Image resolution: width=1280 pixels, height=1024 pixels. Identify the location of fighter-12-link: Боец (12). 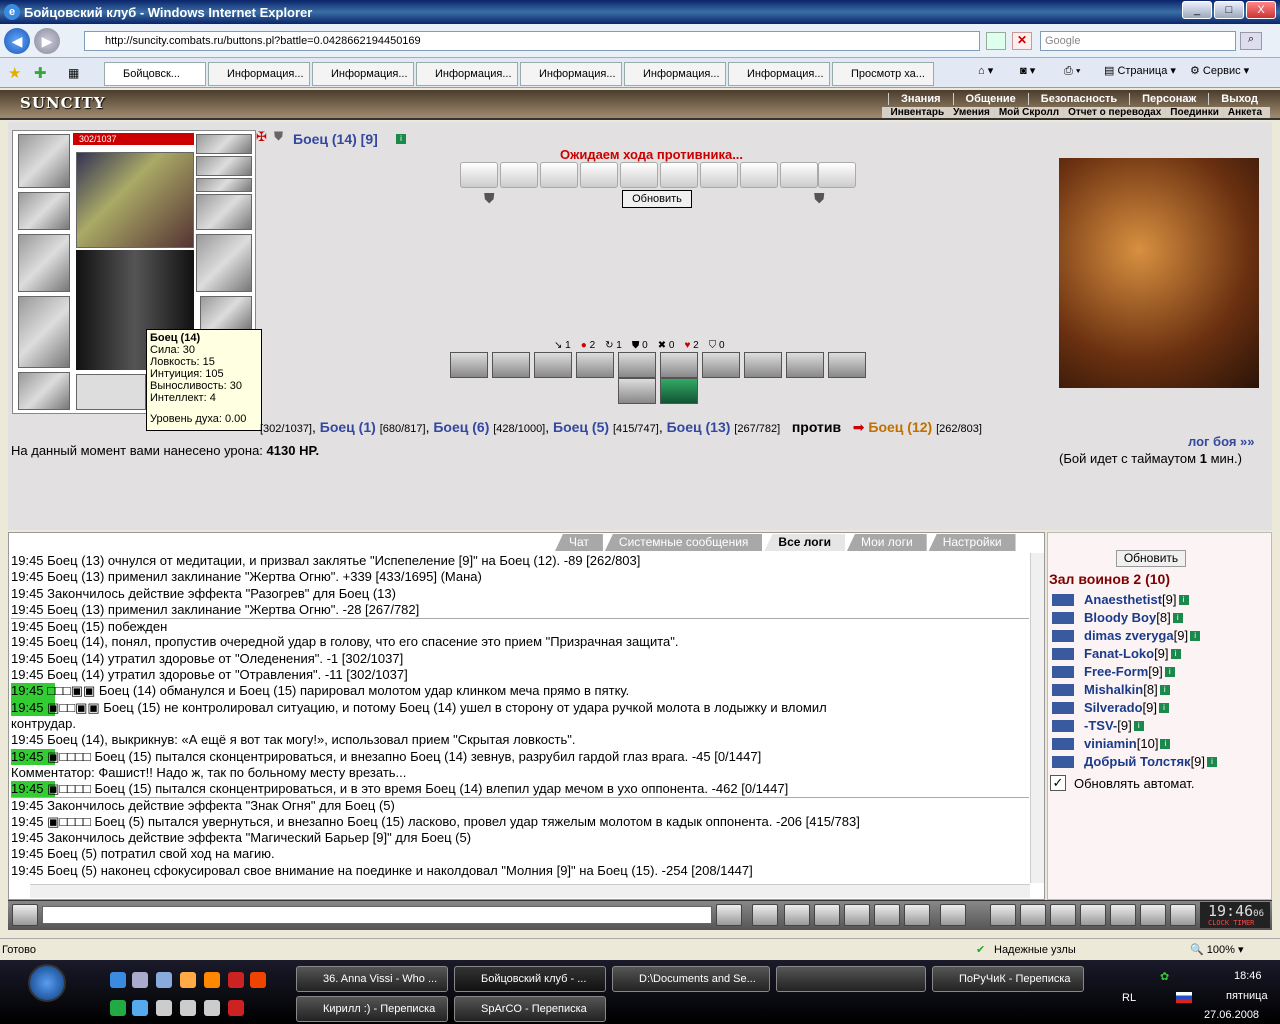
(900, 427).